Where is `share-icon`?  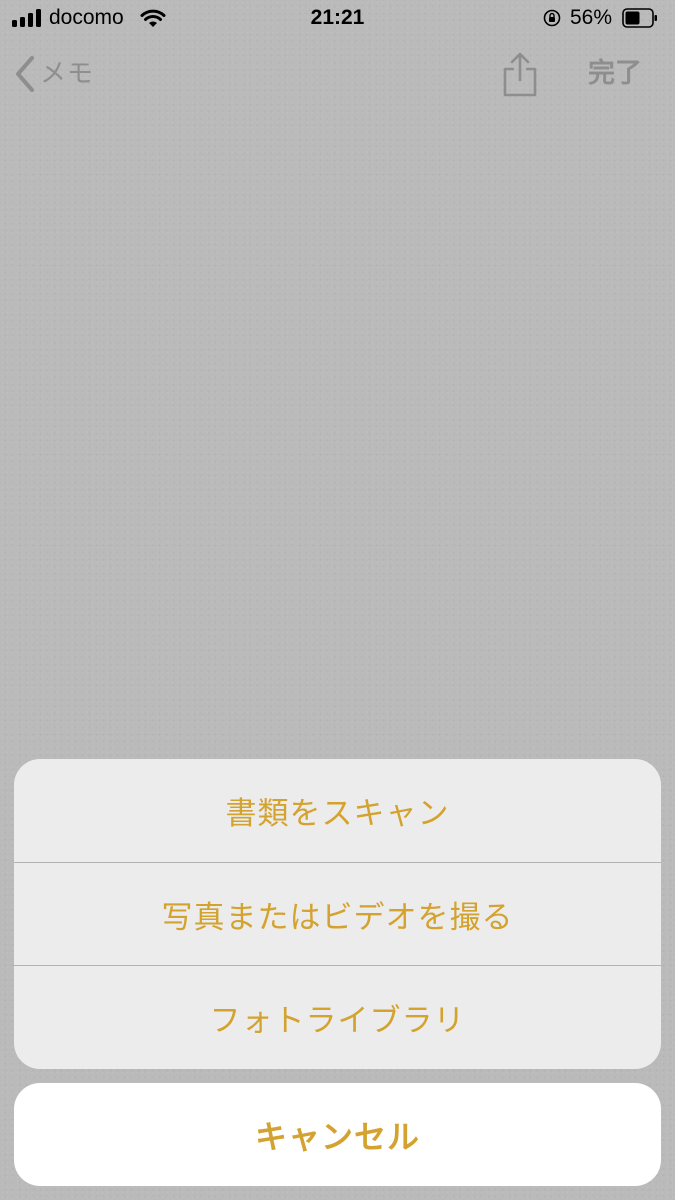 share-icon is located at coordinates (520, 75).